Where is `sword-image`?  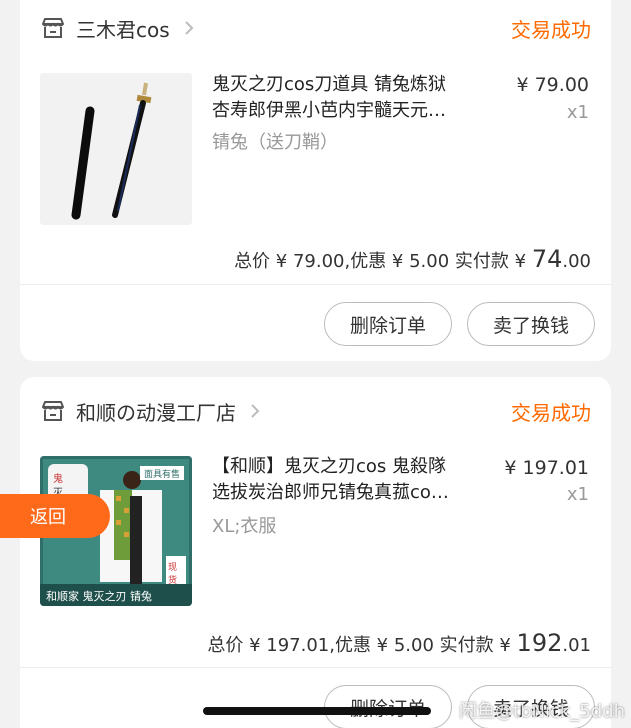 sword-image is located at coordinates (116, 149).